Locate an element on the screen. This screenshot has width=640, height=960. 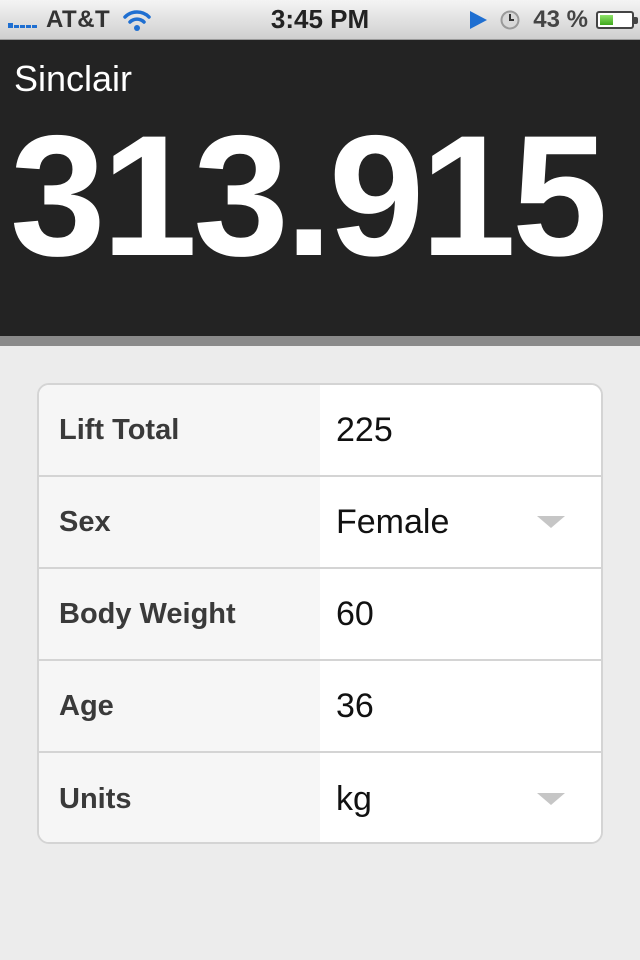
row-lift-total: Lift Total is located at coordinates (320, 431).